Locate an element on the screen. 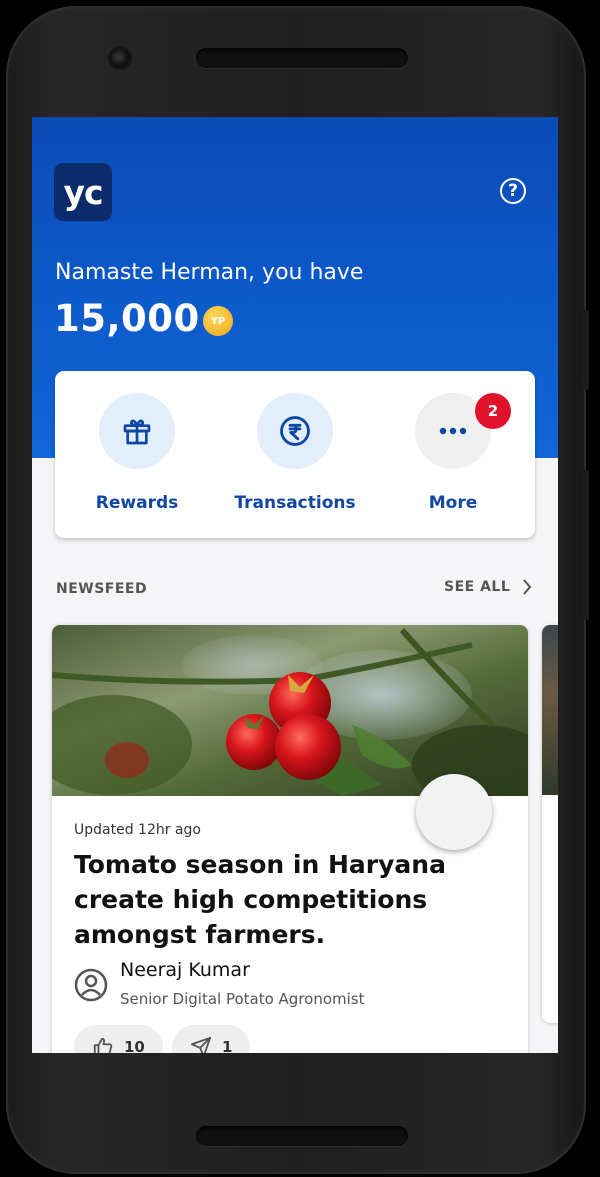 This screenshot has width=600, height=1177. thumbs-up-icon is located at coordinates (103, 1045).